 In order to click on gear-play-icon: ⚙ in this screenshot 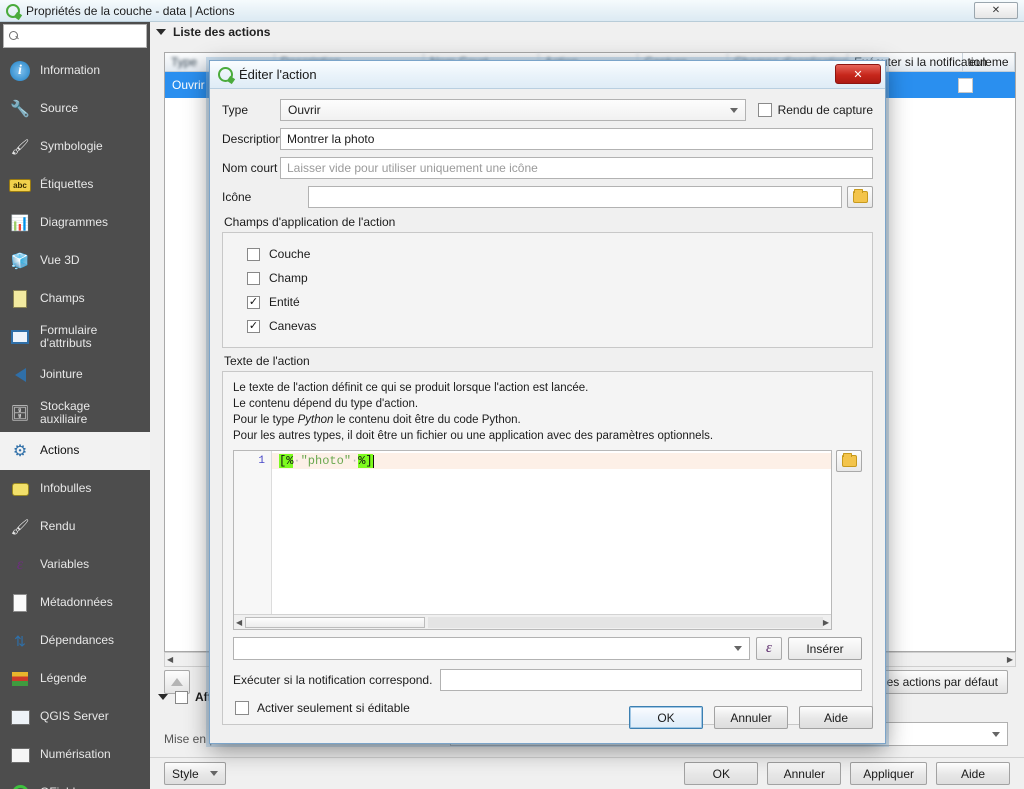, I will do `click(20, 451)`.